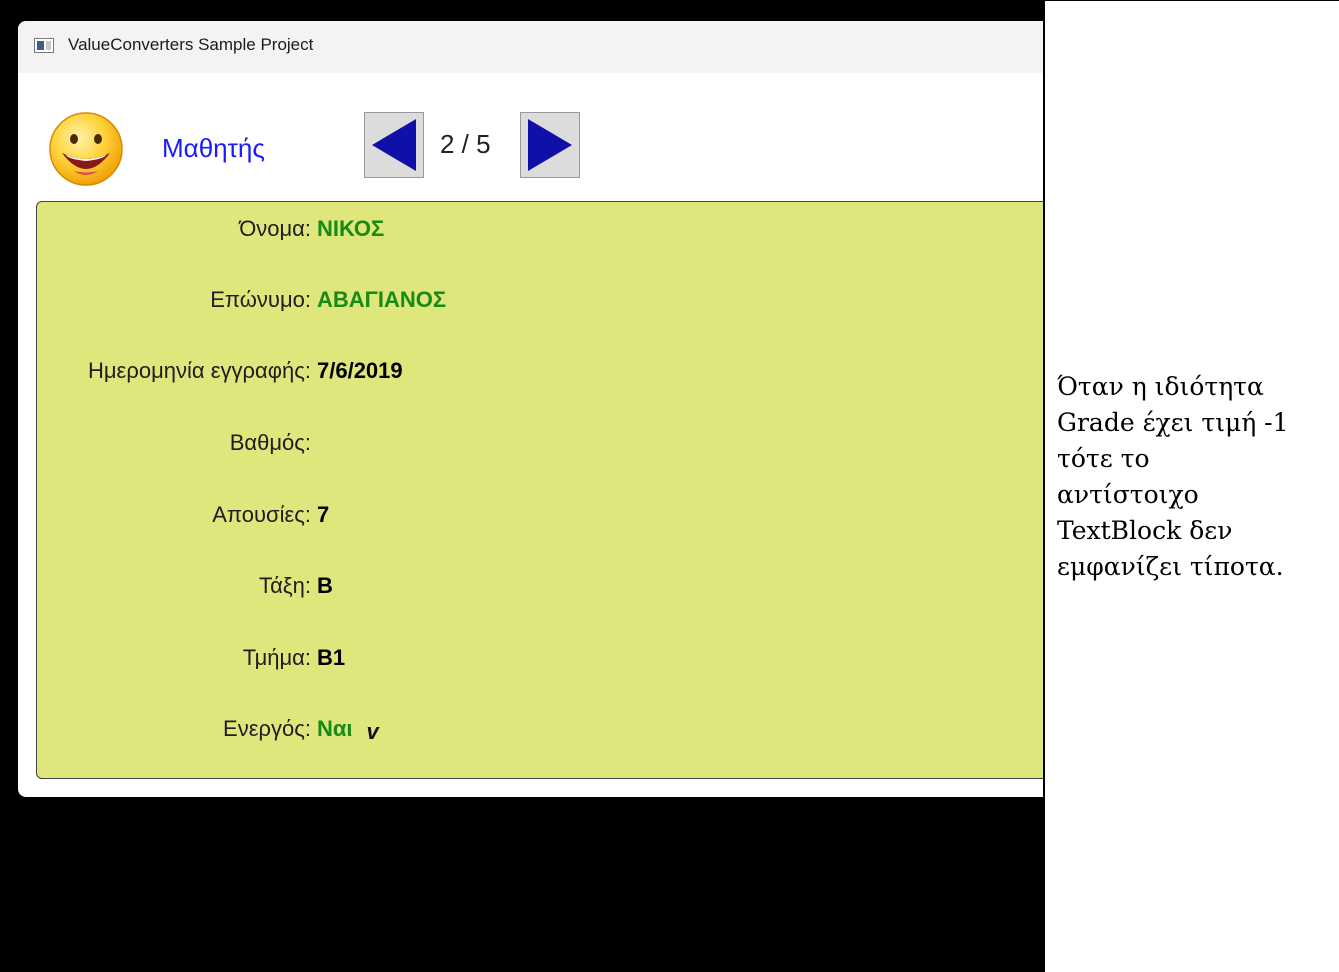  I want to click on previous-button, so click(394, 145).